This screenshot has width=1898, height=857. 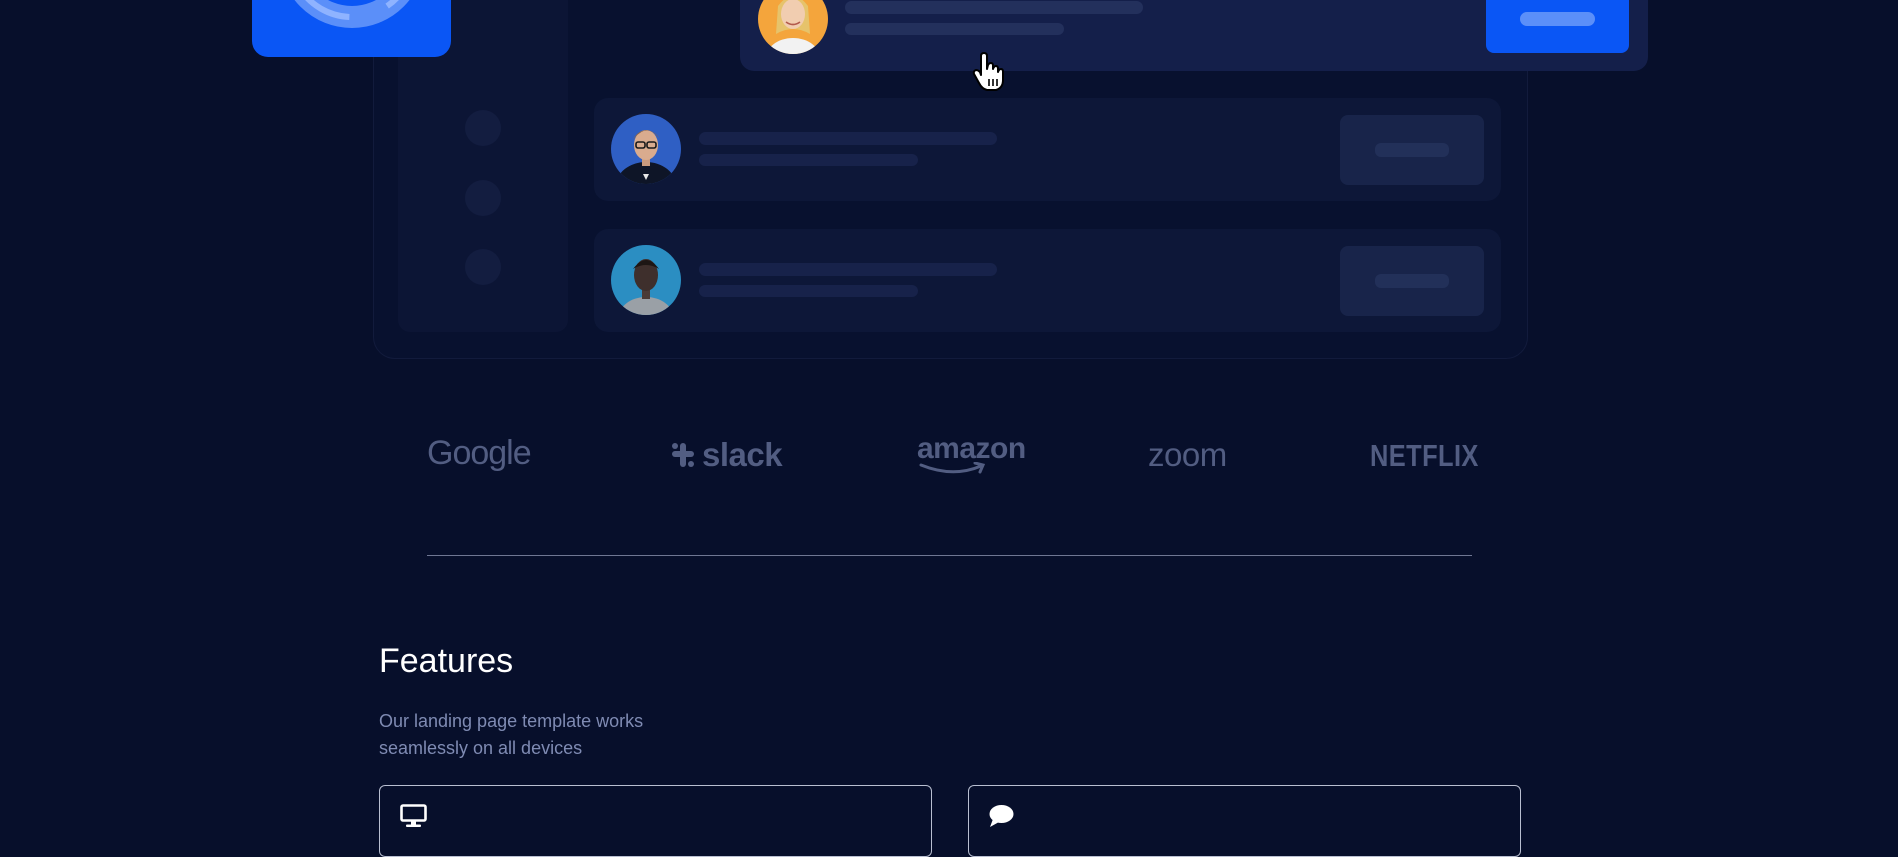 I want to click on google-logo: Google, so click(x=479, y=453).